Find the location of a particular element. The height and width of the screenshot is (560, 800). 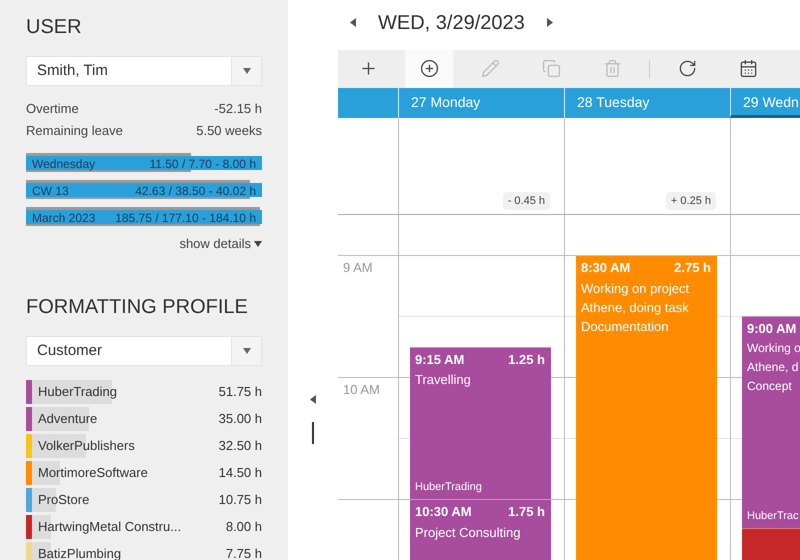

day-header: 28 Tuesday is located at coordinates (647, 103).